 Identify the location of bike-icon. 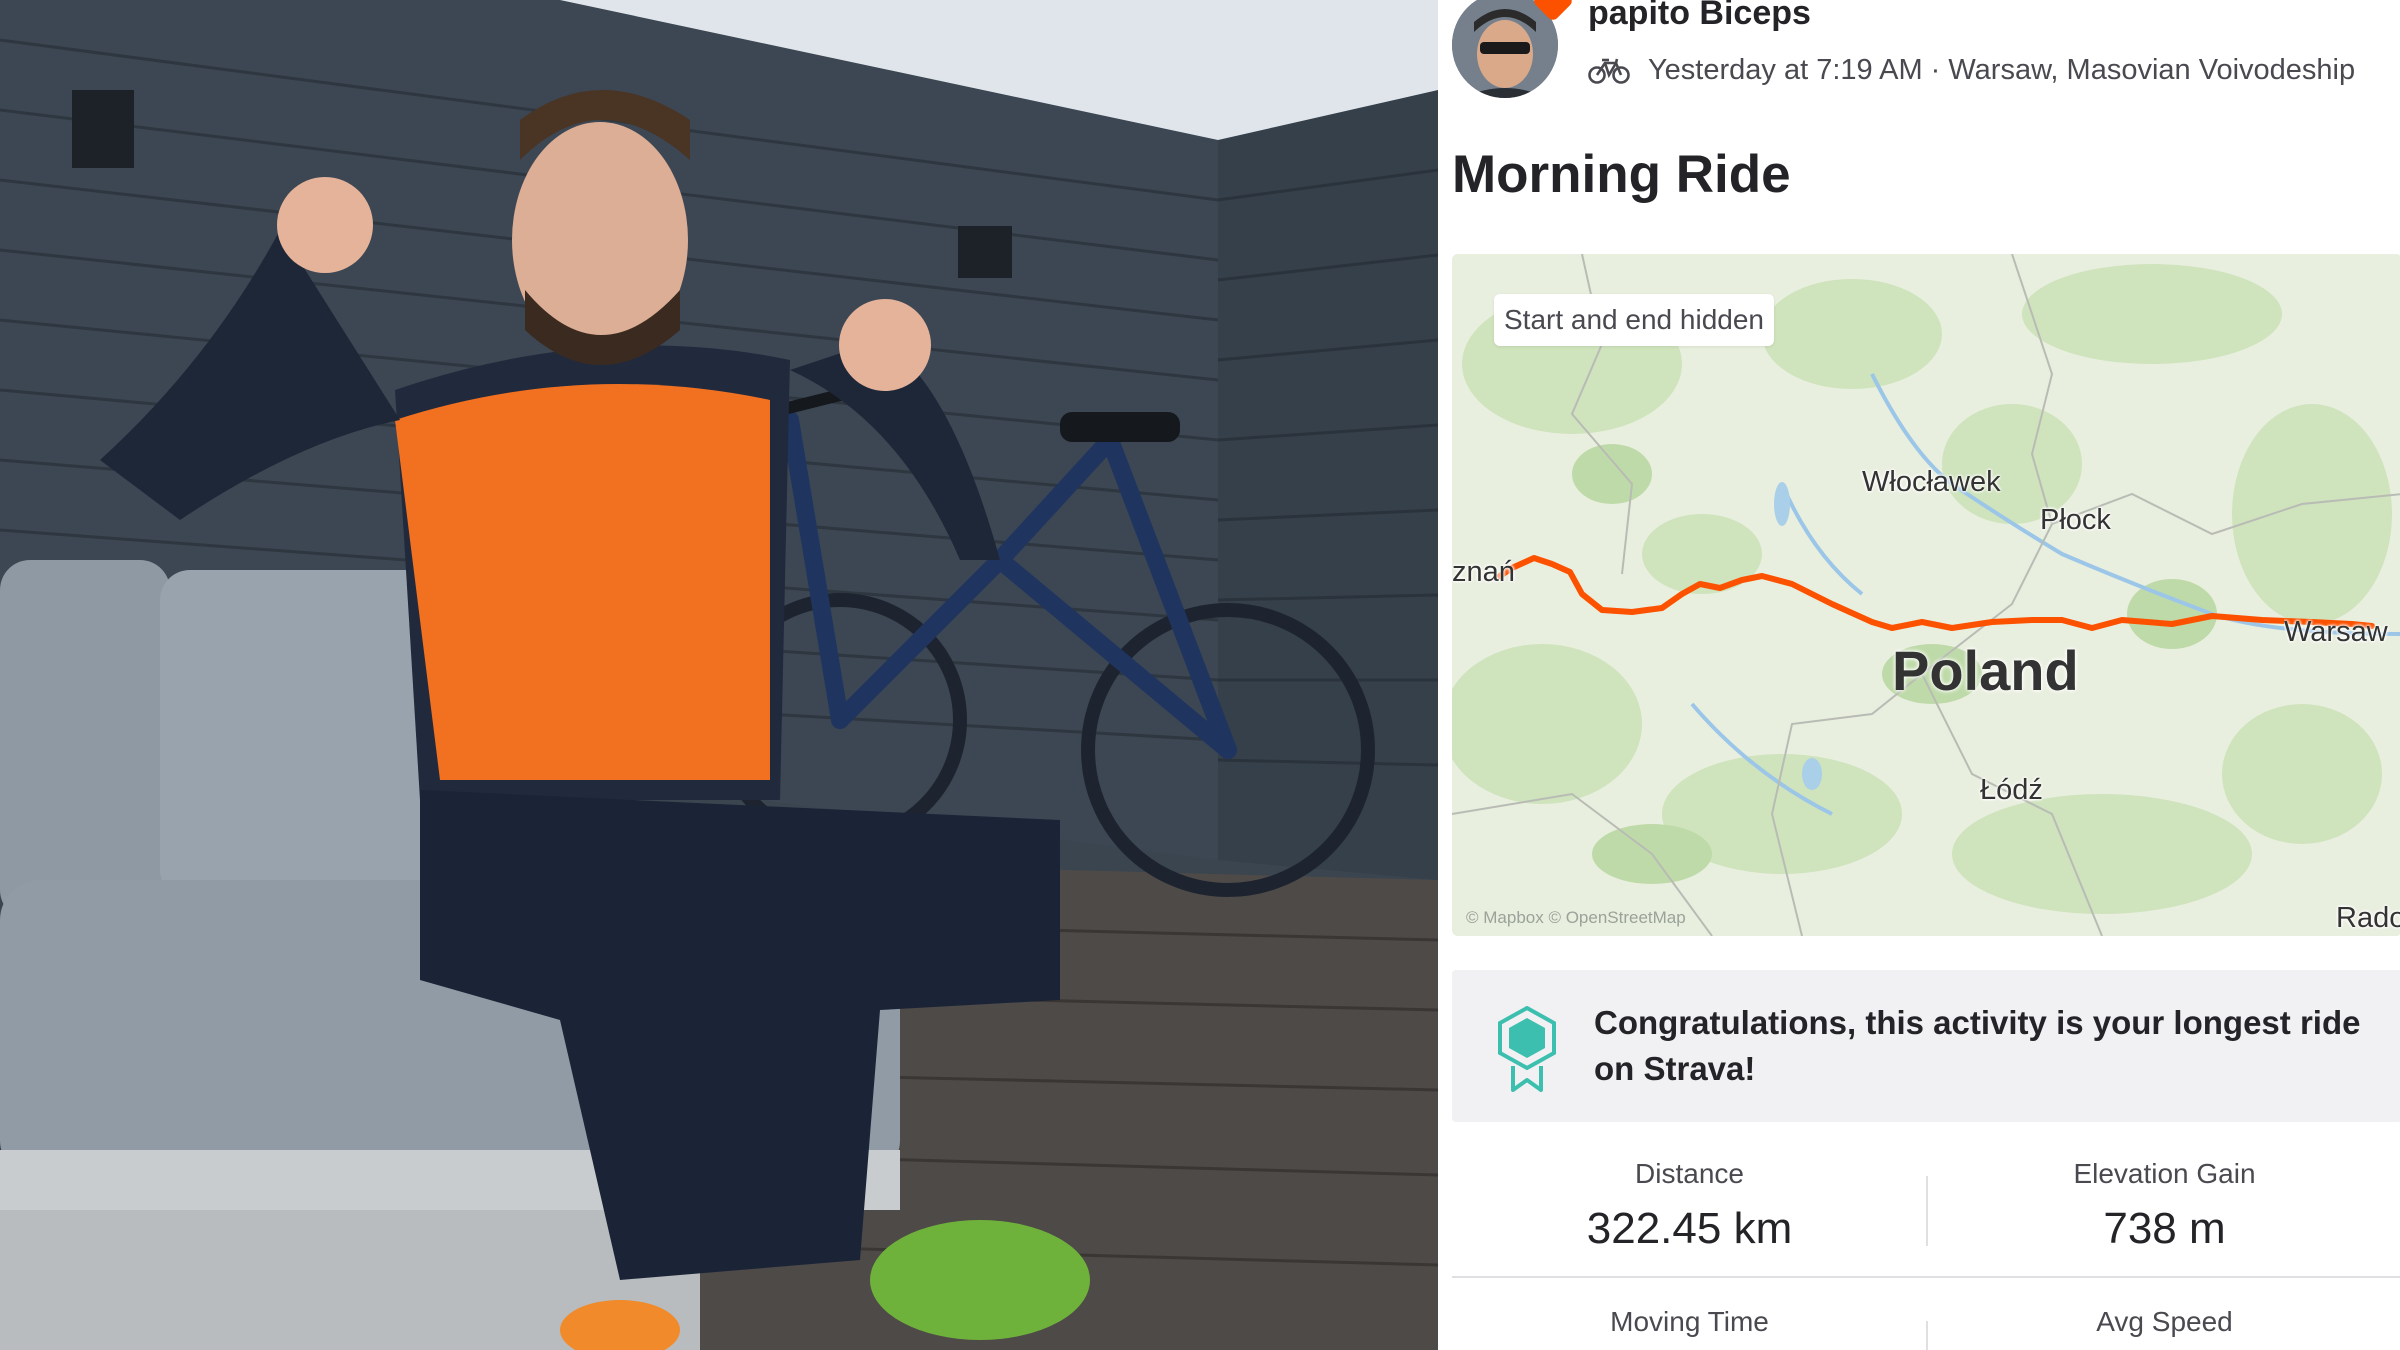
(1609, 71).